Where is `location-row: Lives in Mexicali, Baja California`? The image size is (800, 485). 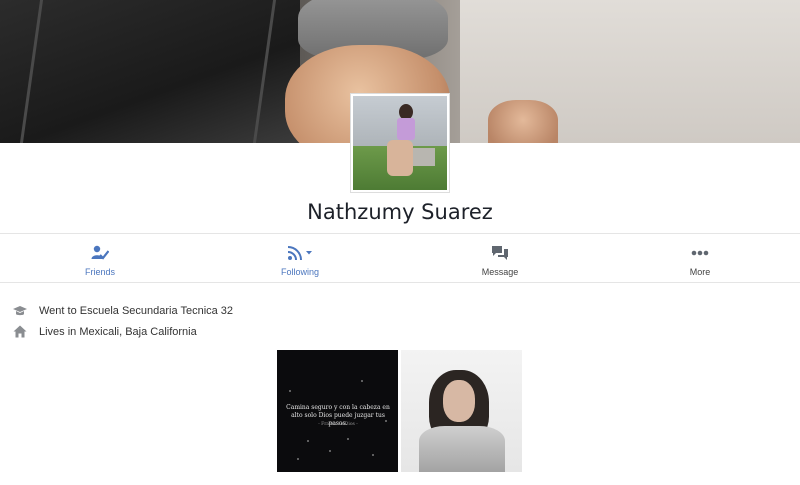 location-row: Lives in Mexicali, Baja California is located at coordinates (123, 331).